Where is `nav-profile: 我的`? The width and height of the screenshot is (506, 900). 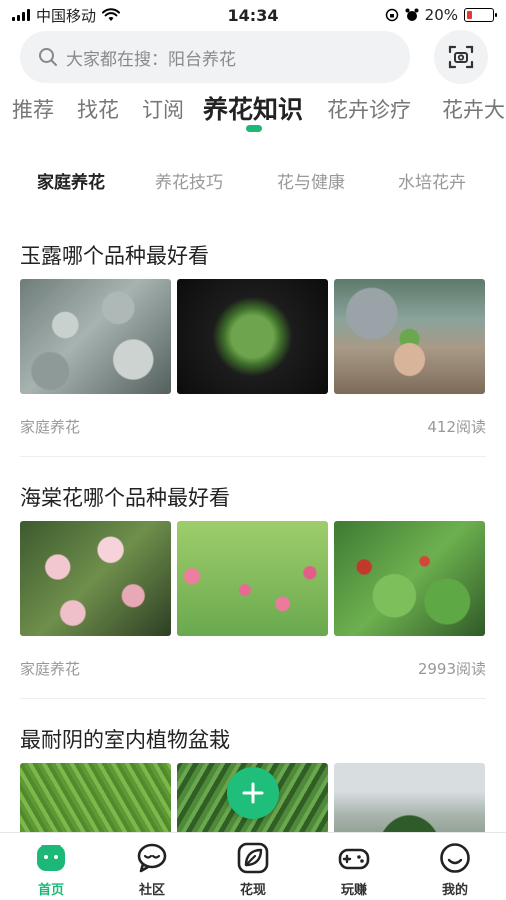 nav-profile: 我的 is located at coordinates (455, 869).